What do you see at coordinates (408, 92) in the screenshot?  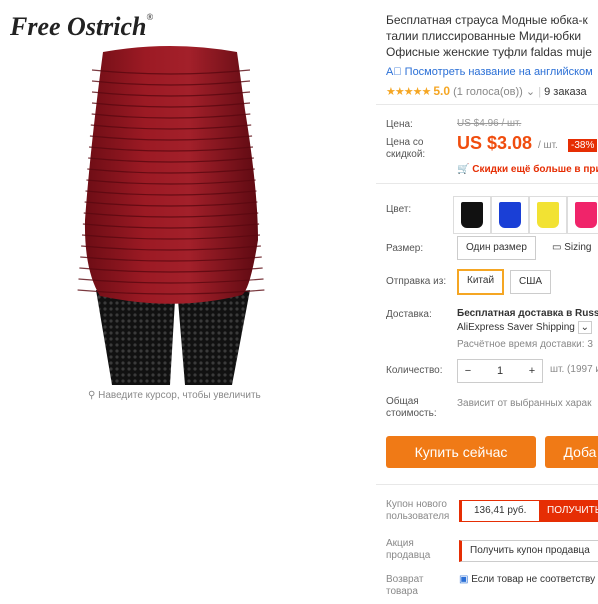 I see `rating-stars-icon: ★★★★★` at bounding box center [408, 92].